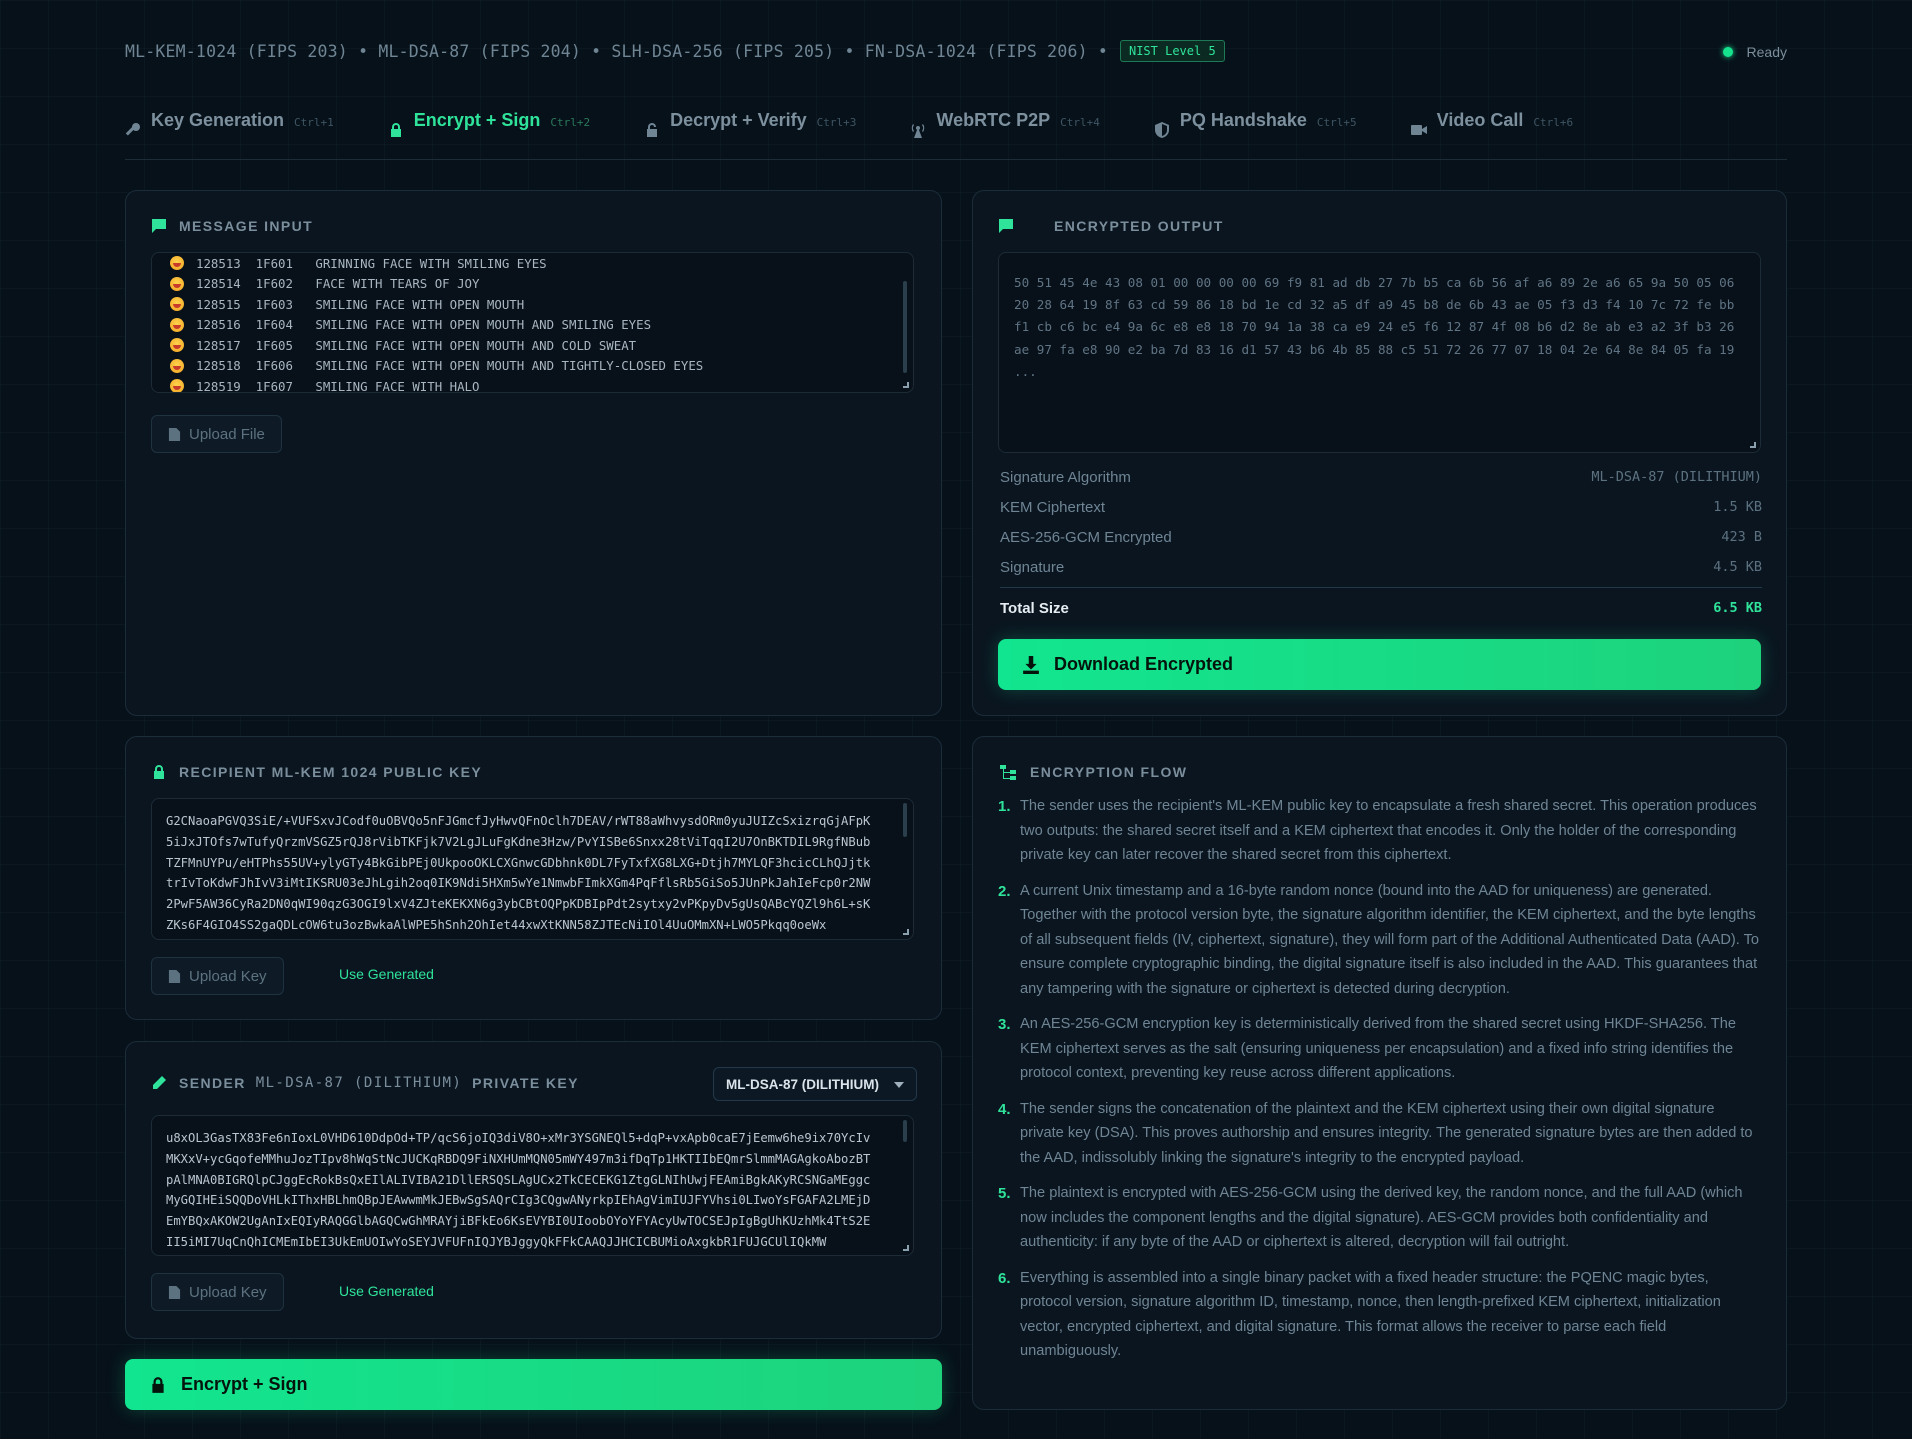 This screenshot has width=1912, height=1439. Describe the element at coordinates (1008, 772) in the screenshot. I see `flow-diagram-icon` at that location.